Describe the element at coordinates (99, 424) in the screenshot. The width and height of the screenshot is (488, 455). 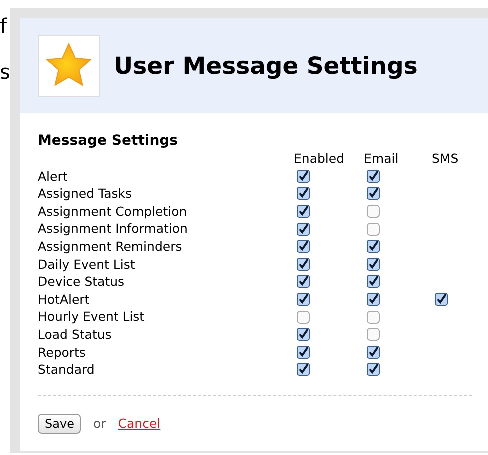
I see `or-text: or` at that location.